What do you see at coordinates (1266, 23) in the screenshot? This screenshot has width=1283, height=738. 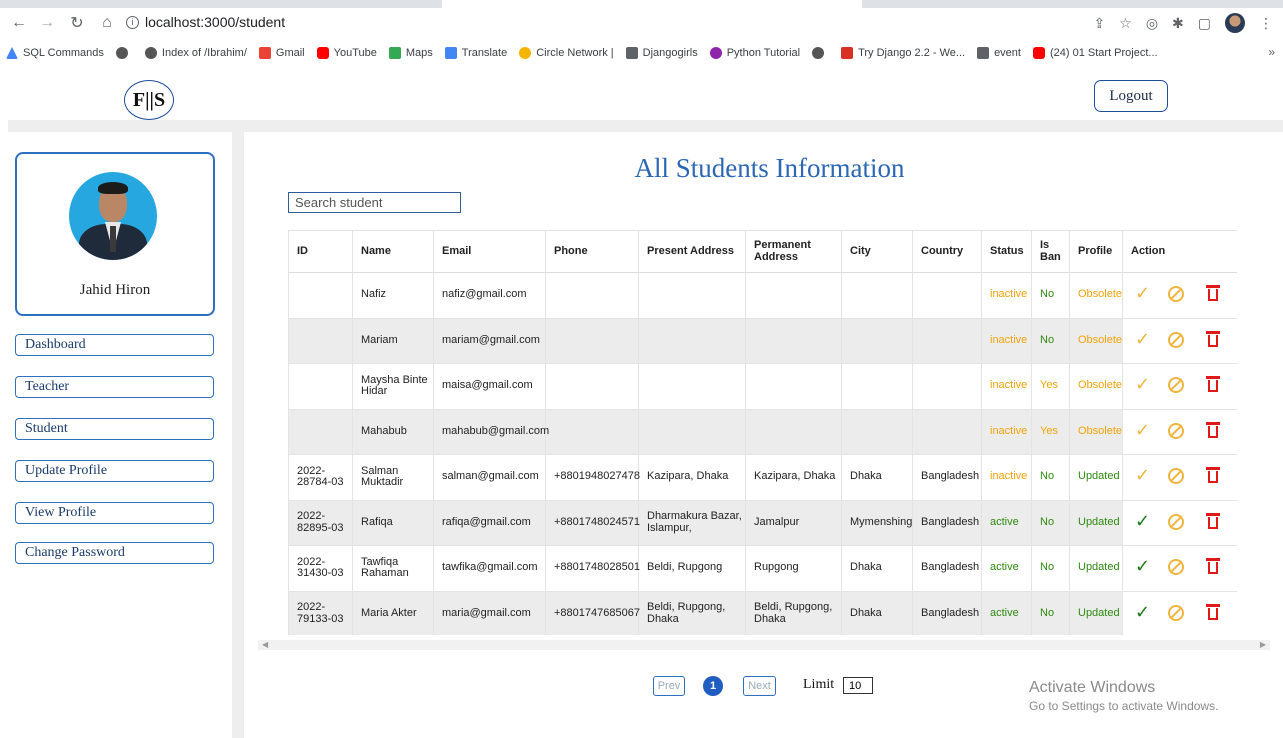 I see `menu-icon: ⋮` at bounding box center [1266, 23].